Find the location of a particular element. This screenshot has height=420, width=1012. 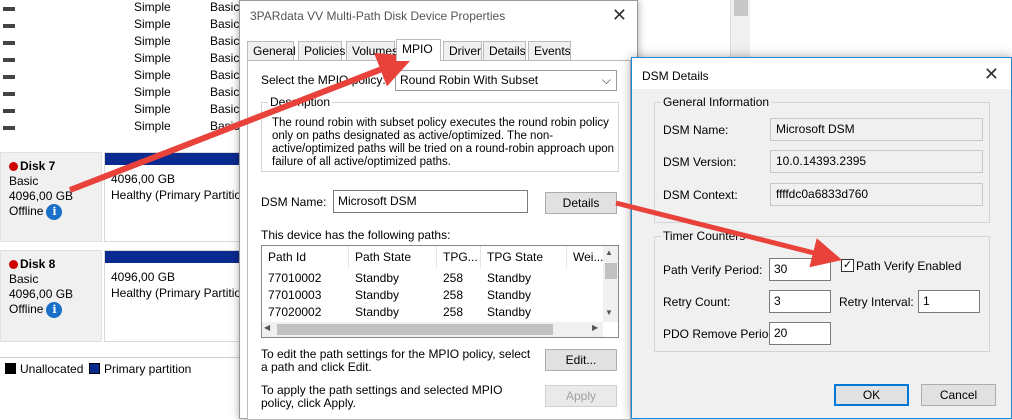

disk-8-label: Disk 8 Basic 4096,00 GB Offline i is located at coordinates (51, 296).